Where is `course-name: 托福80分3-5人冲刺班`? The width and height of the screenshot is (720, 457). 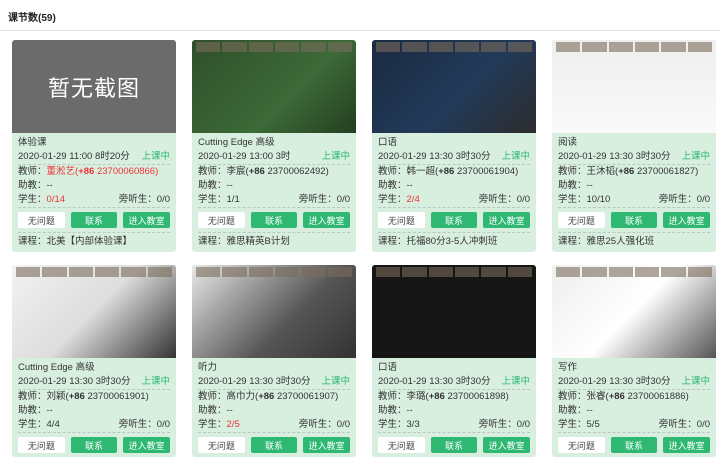 course-name: 托福80分3-5人冲刺班 is located at coordinates (452, 241).